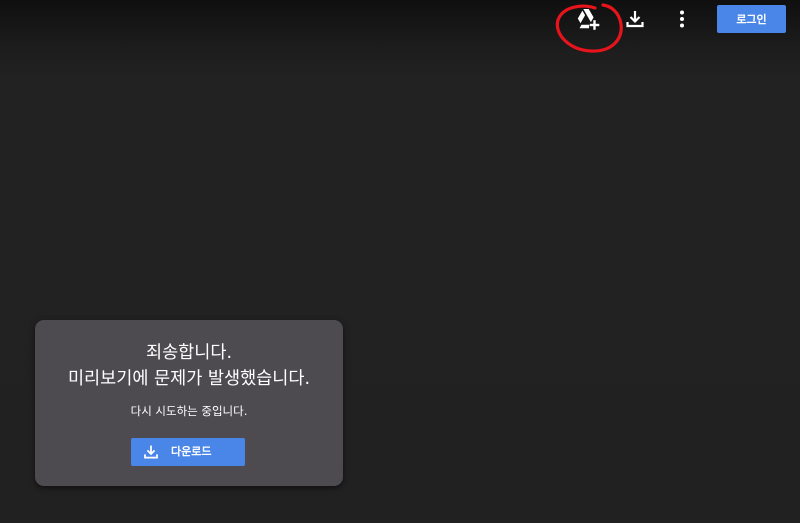  I want to click on top-toolbar: 로그인, so click(400, 25).